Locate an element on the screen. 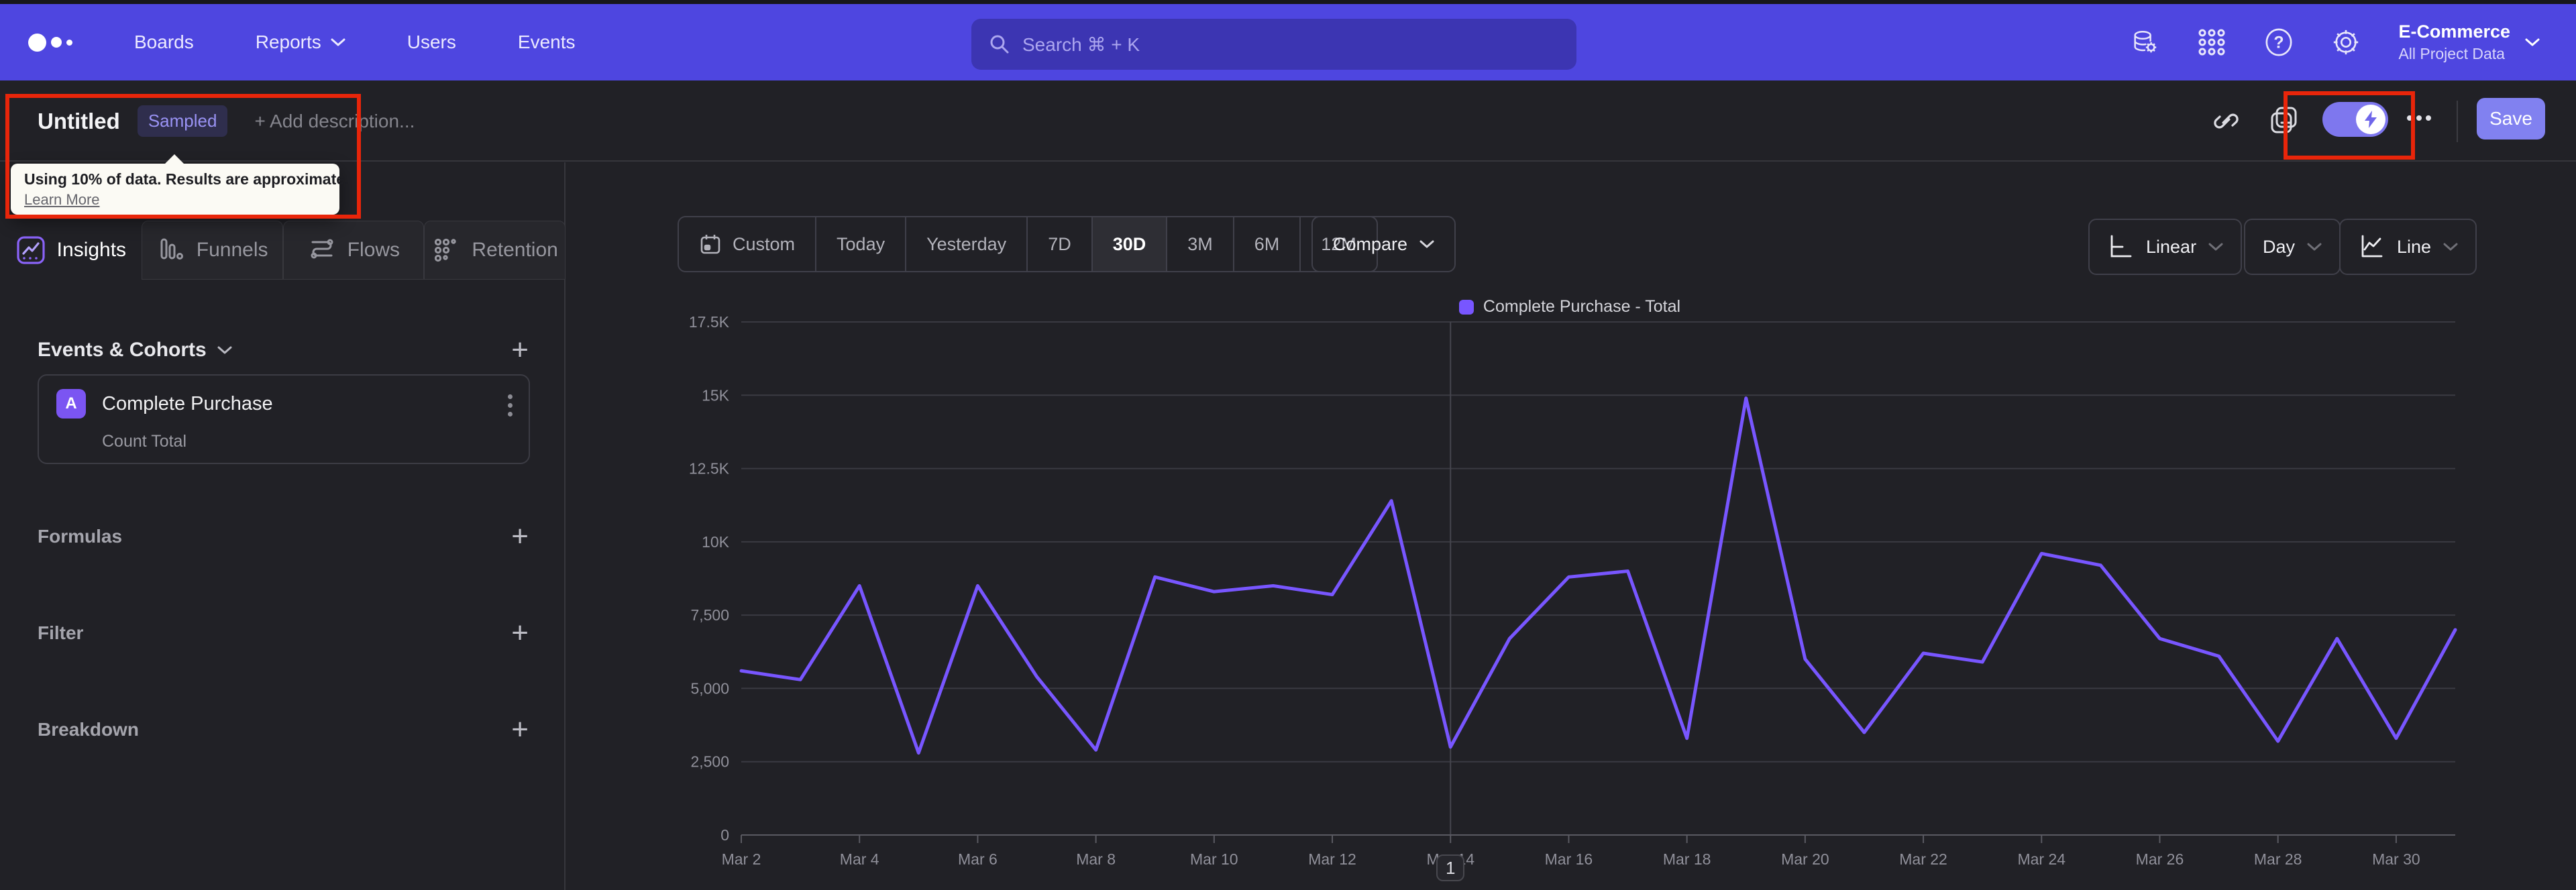  sampled-badge: Sampled is located at coordinates (182, 121).